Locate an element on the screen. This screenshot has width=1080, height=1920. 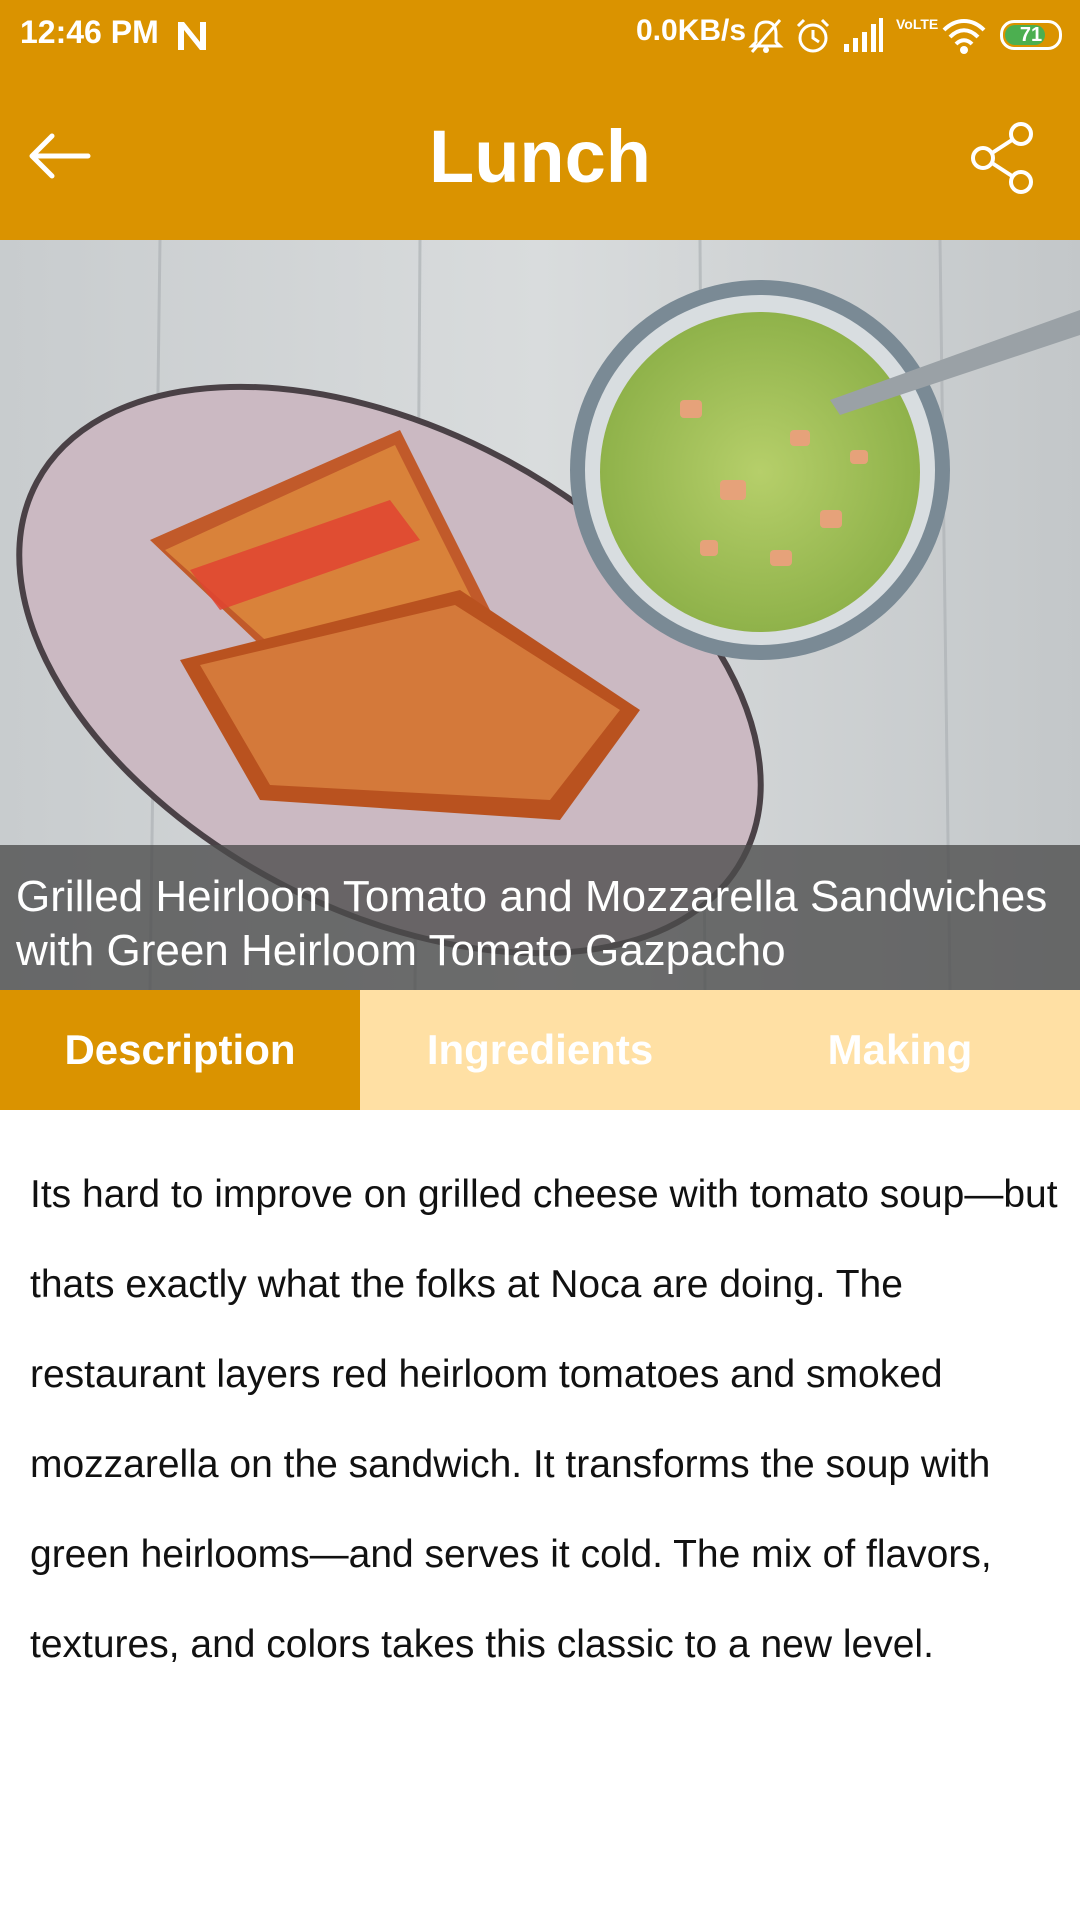
volte-label: VoLTE is located at coordinates (917, 24).